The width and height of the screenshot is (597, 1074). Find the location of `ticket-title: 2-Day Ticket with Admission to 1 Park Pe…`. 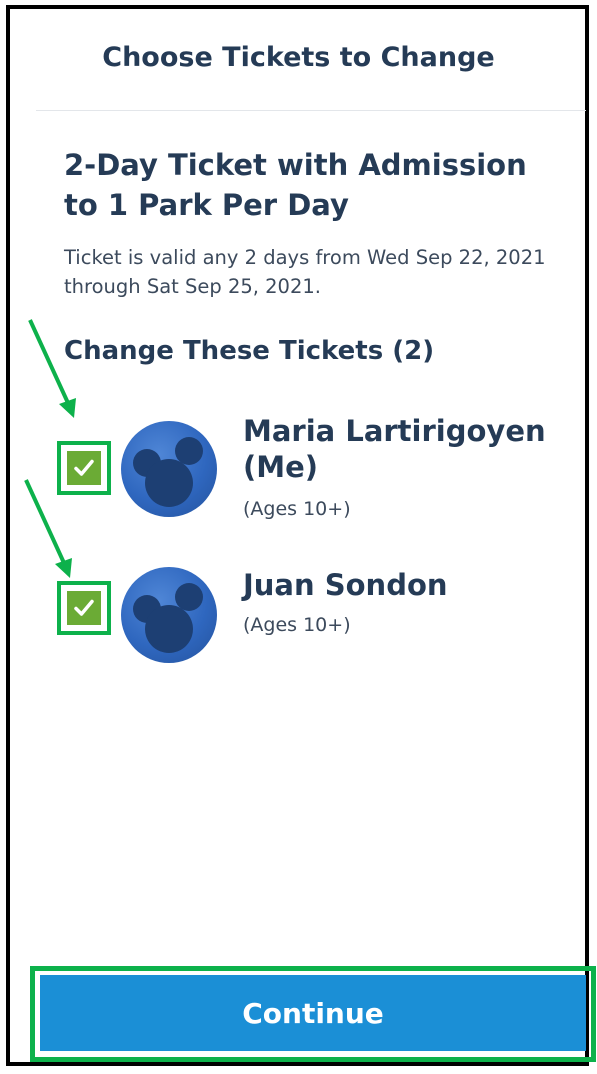

ticket-title: 2-Day Ticket with Admission to 1 Park Pe… is located at coordinates (295, 185).